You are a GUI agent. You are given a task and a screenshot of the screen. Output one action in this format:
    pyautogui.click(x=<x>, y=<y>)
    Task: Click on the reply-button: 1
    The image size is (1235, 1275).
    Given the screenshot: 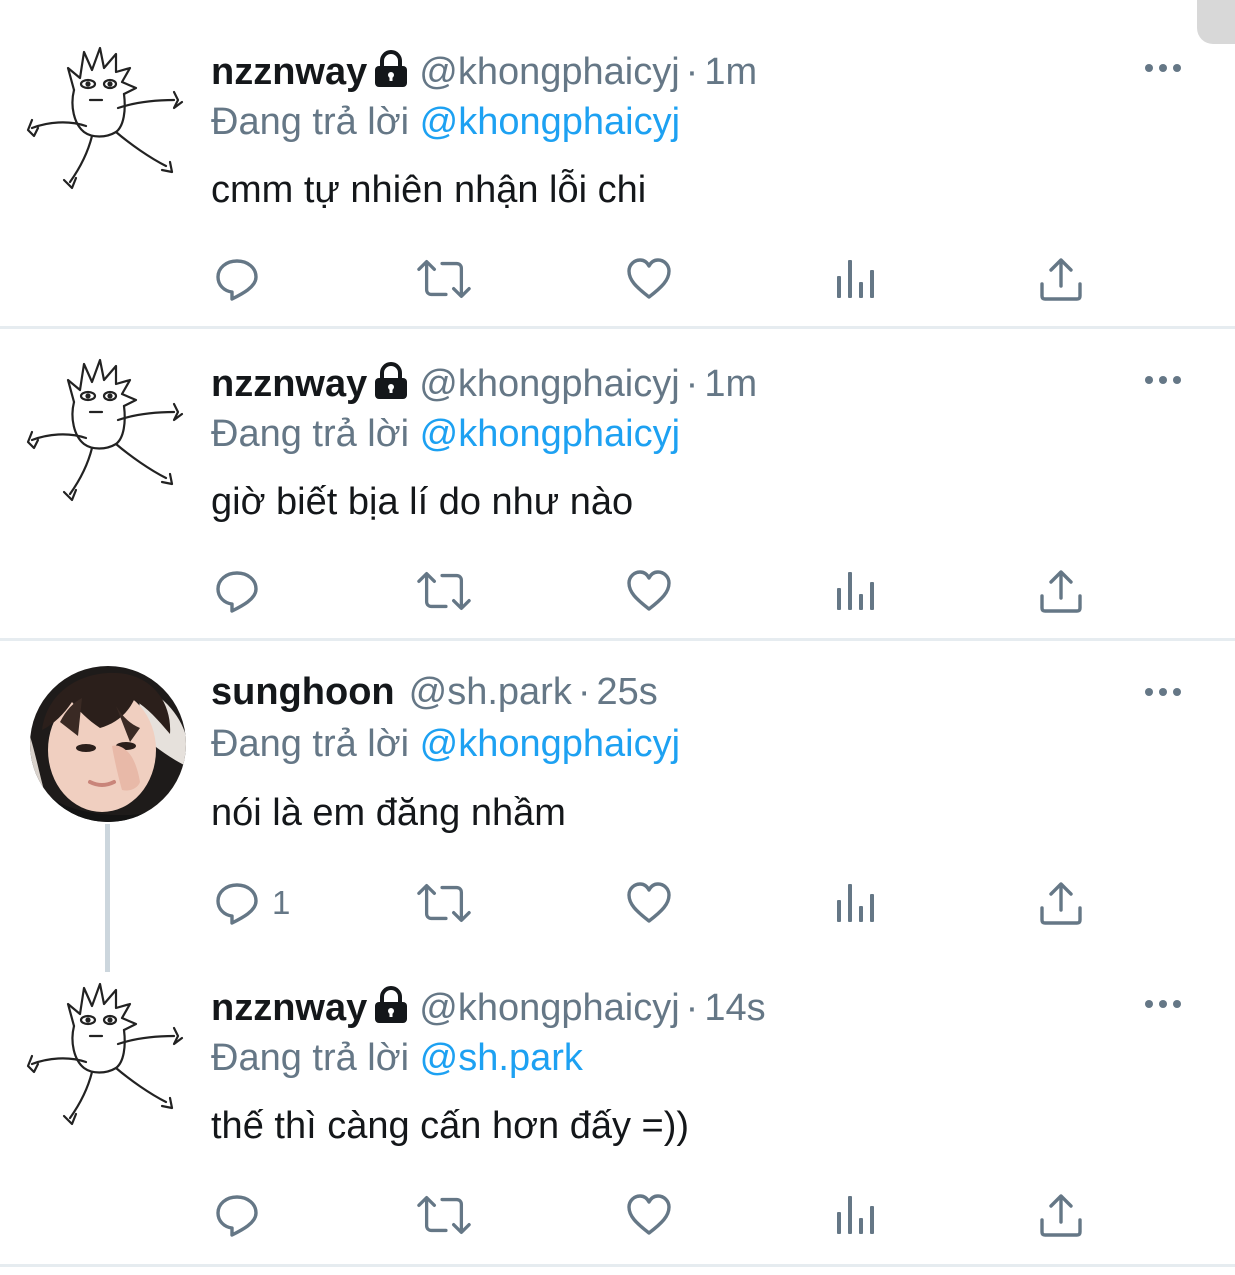 What is the action you would take?
    pyautogui.click(x=252, y=903)
    